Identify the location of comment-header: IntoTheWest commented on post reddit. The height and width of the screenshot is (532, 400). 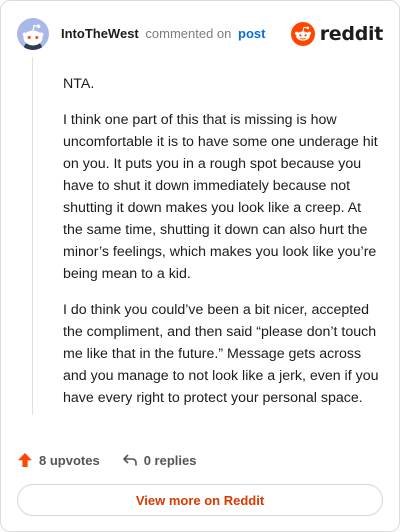
(200, 34).